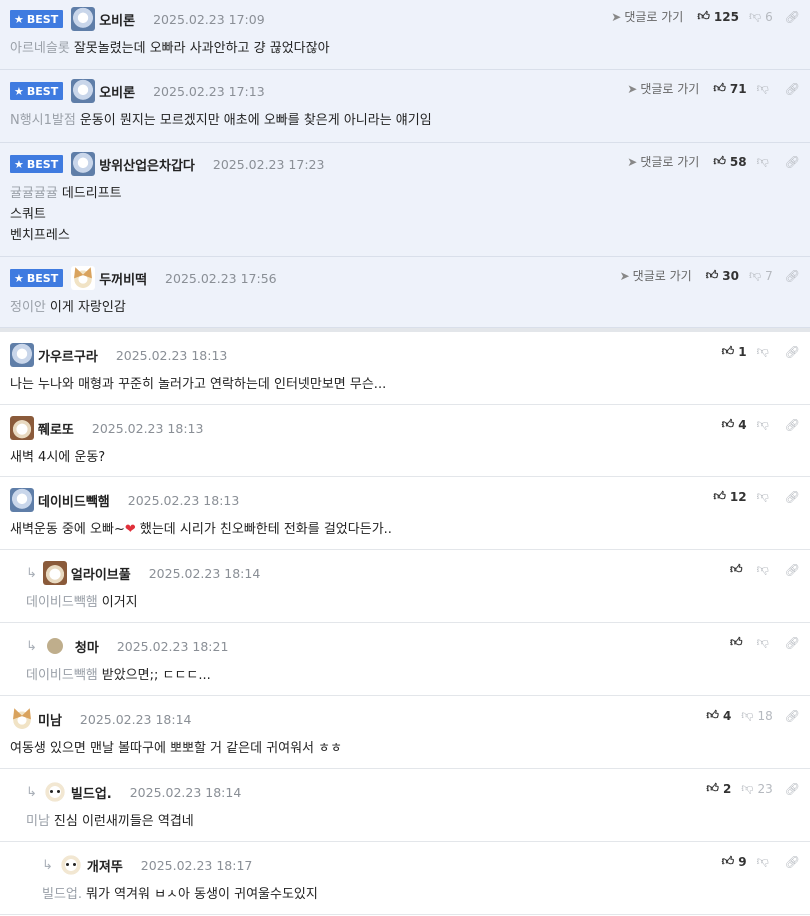 This screenshot has width=810, height=916. Describe the element at coordinates (729, 496) in the screenshot. I see `like-button: 👍︎ 12` at that location.